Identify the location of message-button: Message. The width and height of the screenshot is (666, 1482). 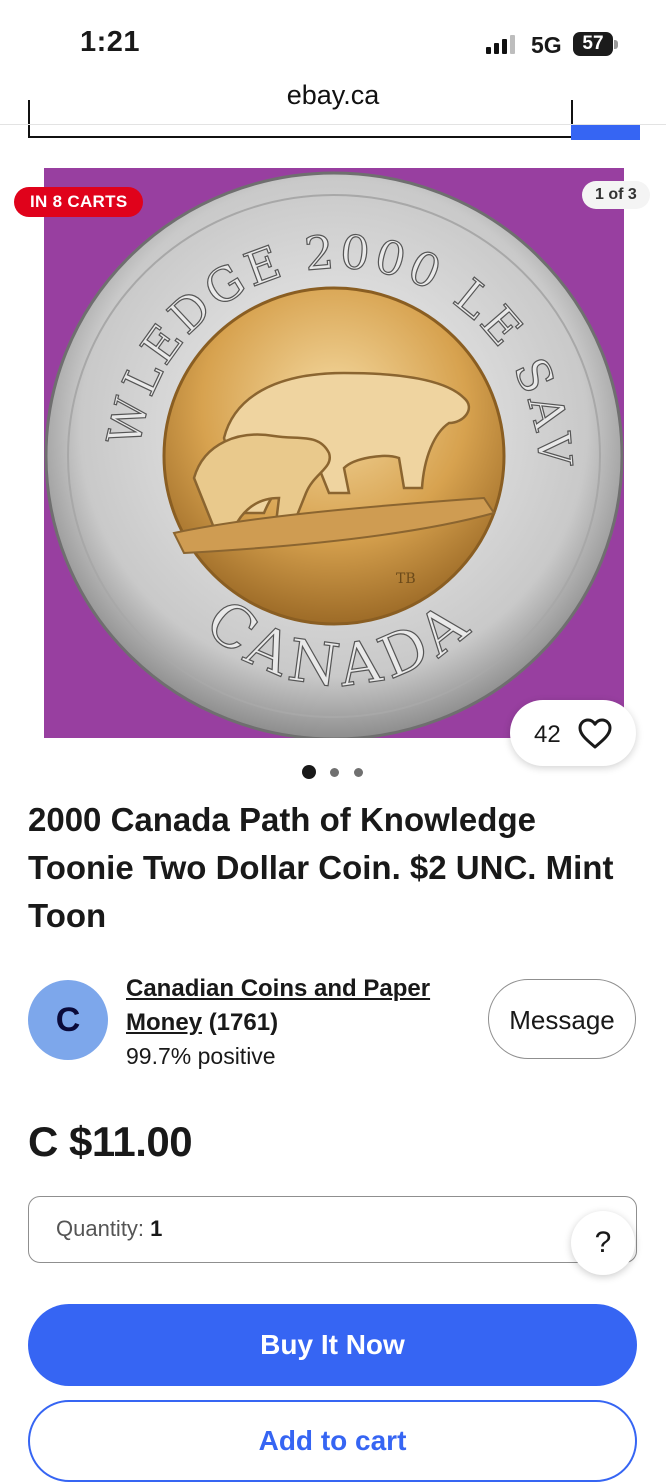
(562, 1019).